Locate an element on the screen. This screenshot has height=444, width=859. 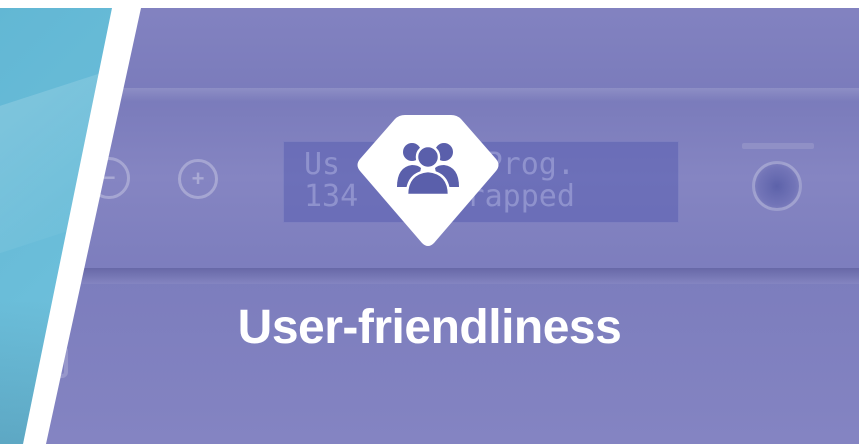
diamond-shape is located at coordinates (428, 180).